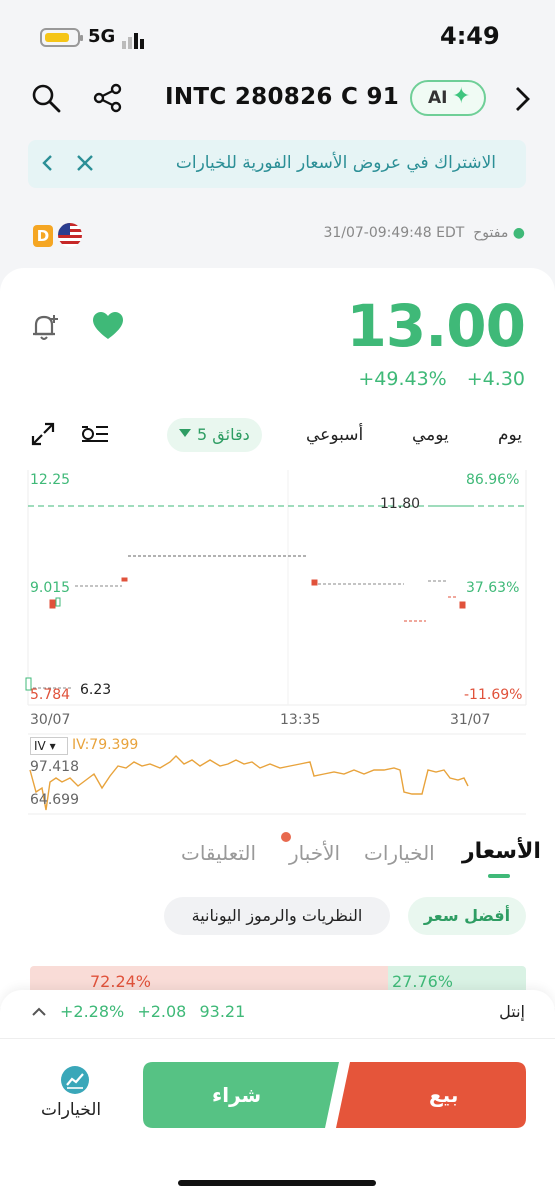  What do you see at coordinates (501, 851) in the screenshot?
I see `tab-prices: الأسعار` at bounding box center [501, 851].